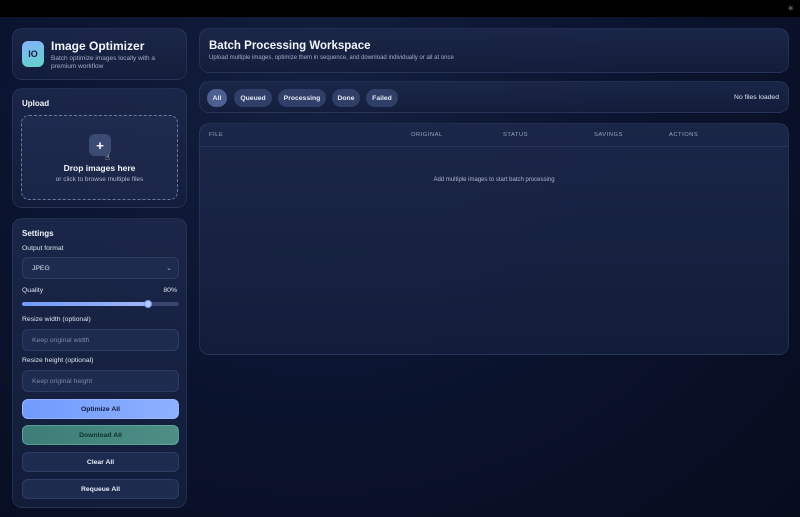 Image resolution: width=800 pixels, height=517 pixels. Describe the element at coordinates (217, 98) in the screenshot. I see `filter-chip-all: All` at that location.